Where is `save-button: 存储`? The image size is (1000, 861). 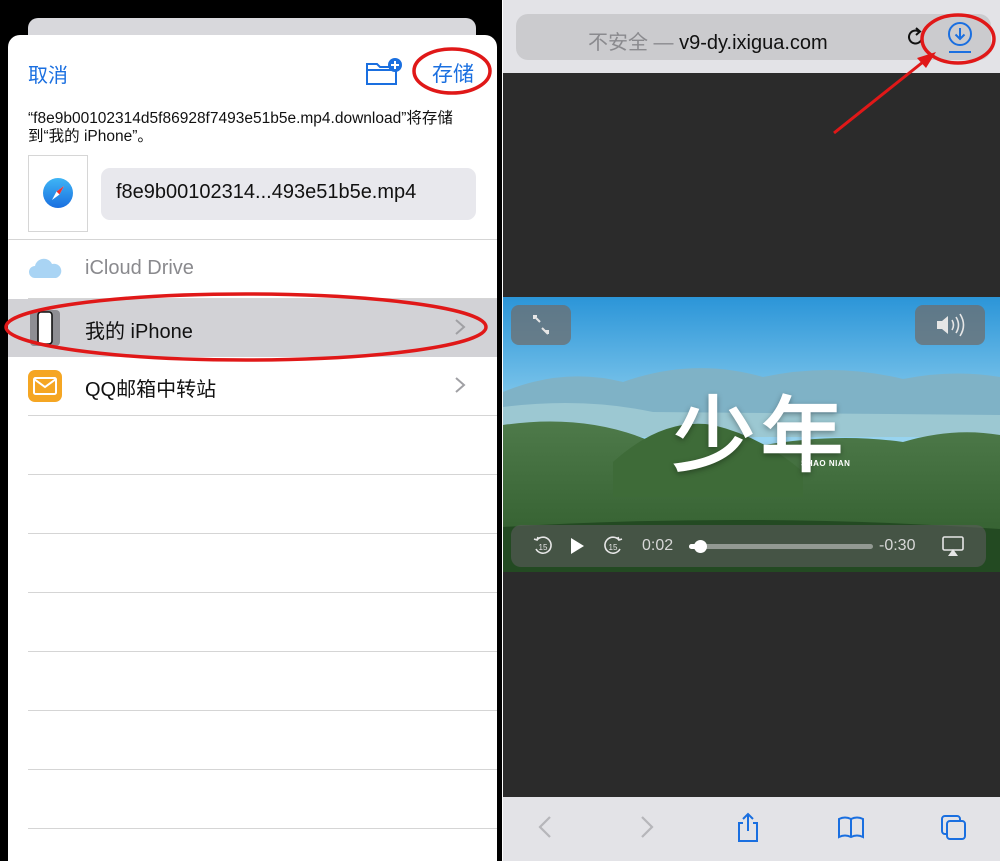
save-button: 存储 is located at coordinates (453, 73).